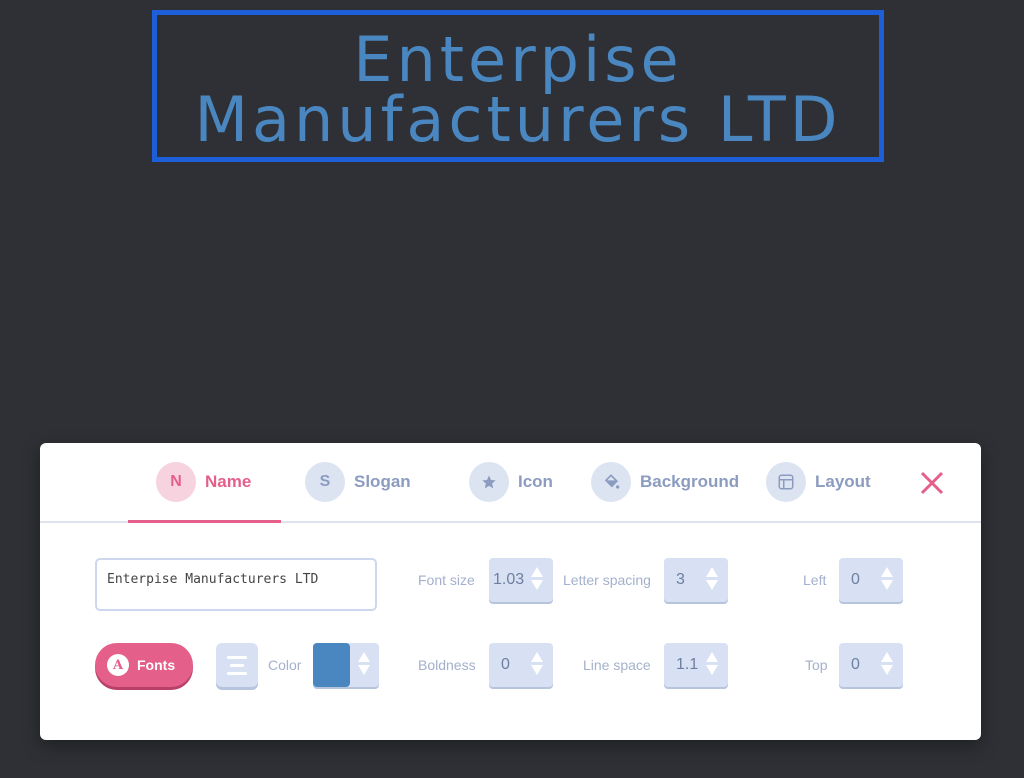 Image resolution: width=1024 pixels, height=778 pixels. What do you see at coordinates (690, 481) in the screenshot?
I see `tab-label: Background` at bounding box center [690, 481].